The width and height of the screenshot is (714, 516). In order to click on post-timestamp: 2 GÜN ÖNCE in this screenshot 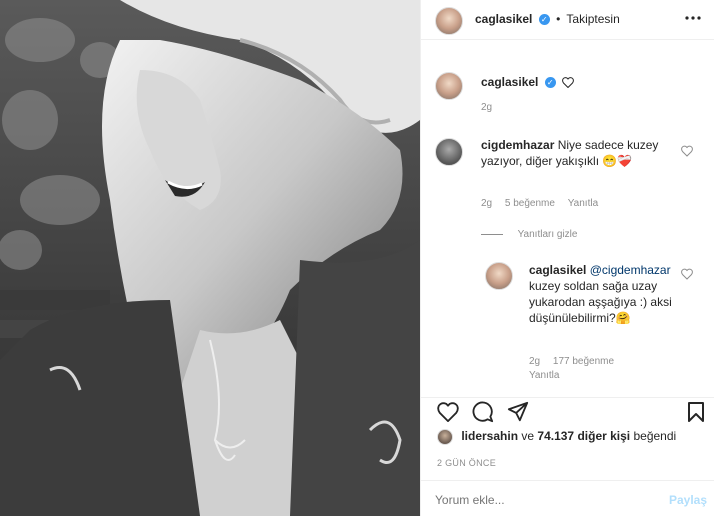, I will do `click(467, 463)`.